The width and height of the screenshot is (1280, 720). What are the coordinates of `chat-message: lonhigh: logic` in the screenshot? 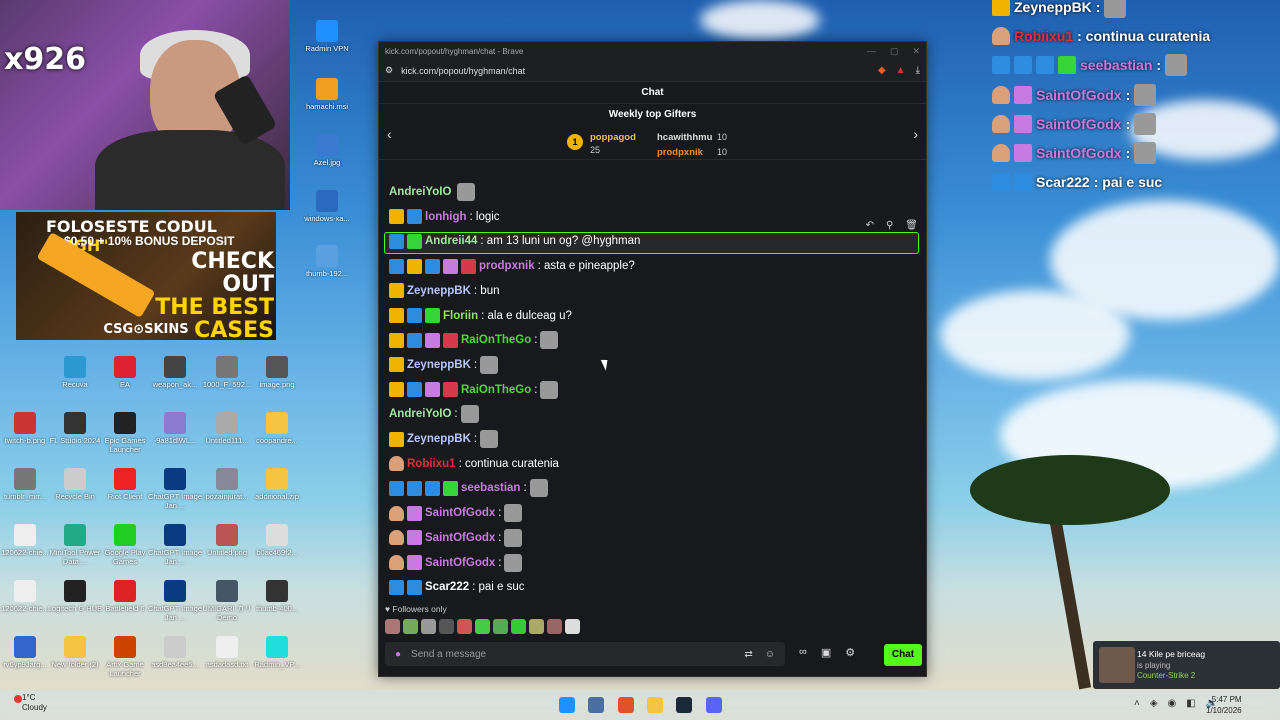 It's located at (444, 217).